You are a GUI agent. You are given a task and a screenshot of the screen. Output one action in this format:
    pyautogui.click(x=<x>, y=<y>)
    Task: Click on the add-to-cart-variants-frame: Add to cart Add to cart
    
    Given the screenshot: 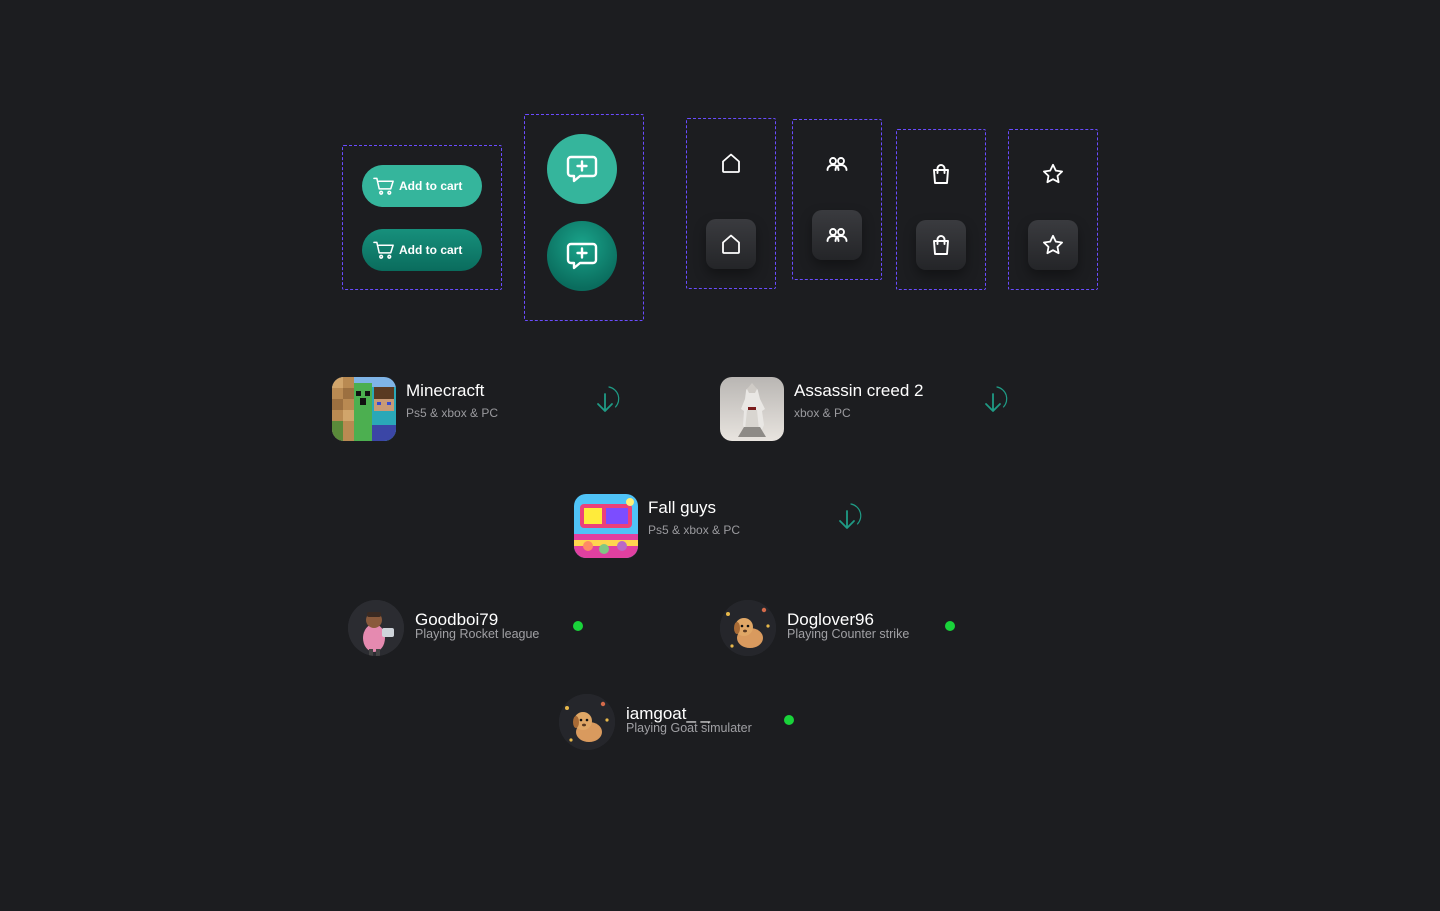 What is the action you would take?
    pyautogui.click(x=422, y=217)
    